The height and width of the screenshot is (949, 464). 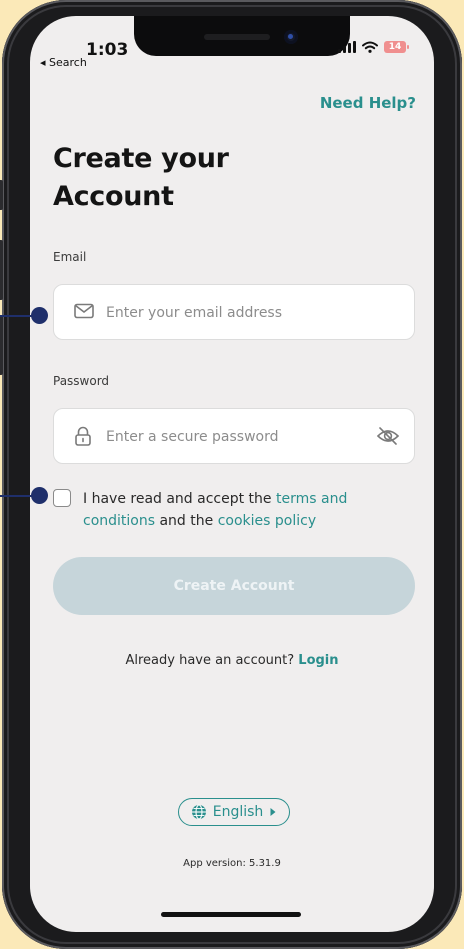 I want to click on mail-icon, so click(x=84, y=311).